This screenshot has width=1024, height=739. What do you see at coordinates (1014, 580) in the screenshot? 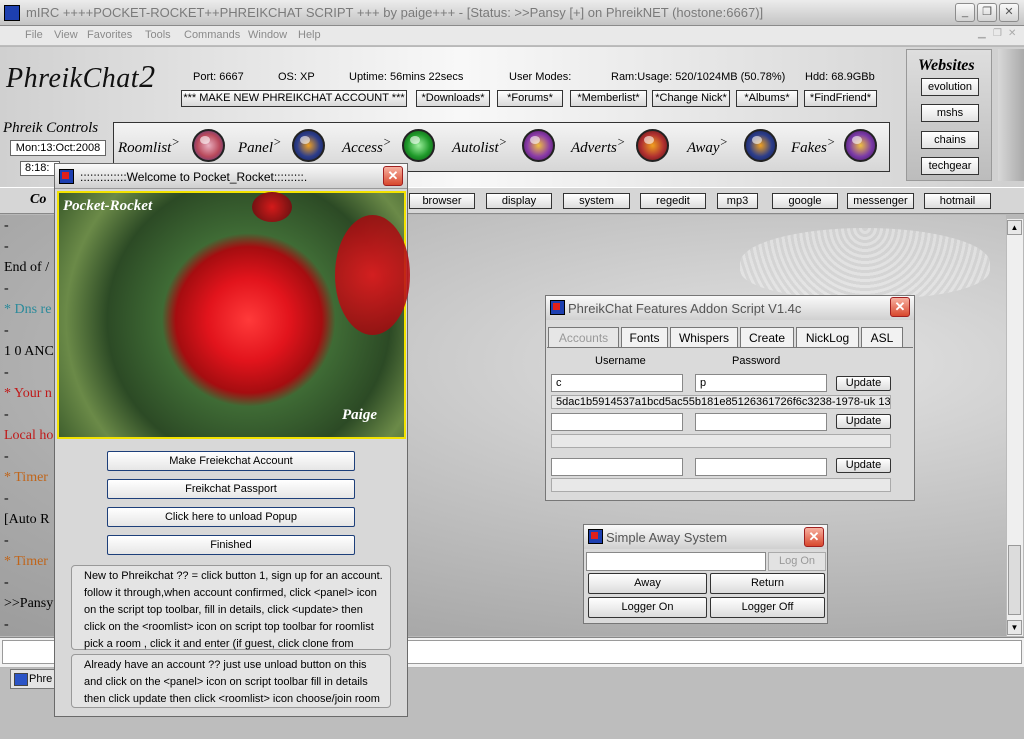
I see `scroll-thumb` at bounding box center [1014, 580].